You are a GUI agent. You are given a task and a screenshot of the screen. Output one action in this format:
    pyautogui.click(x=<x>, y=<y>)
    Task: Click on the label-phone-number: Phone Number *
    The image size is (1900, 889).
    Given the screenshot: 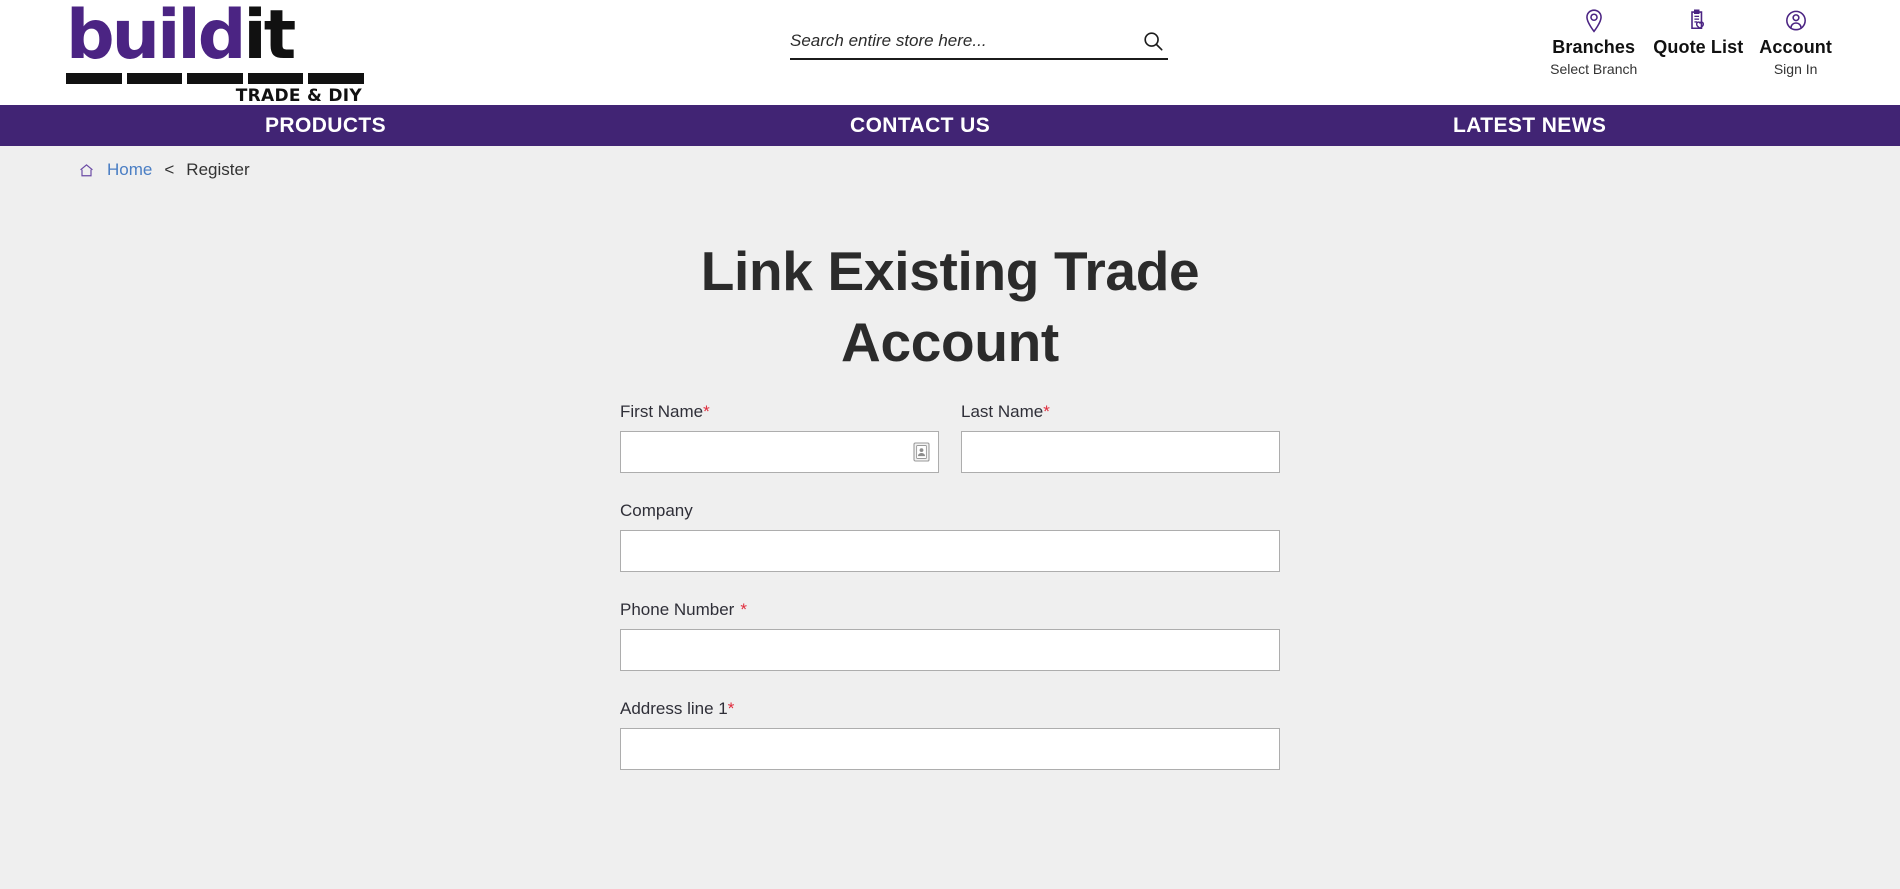 What is the action you would take?
    pyautogui.click(x=950, y=610)
    